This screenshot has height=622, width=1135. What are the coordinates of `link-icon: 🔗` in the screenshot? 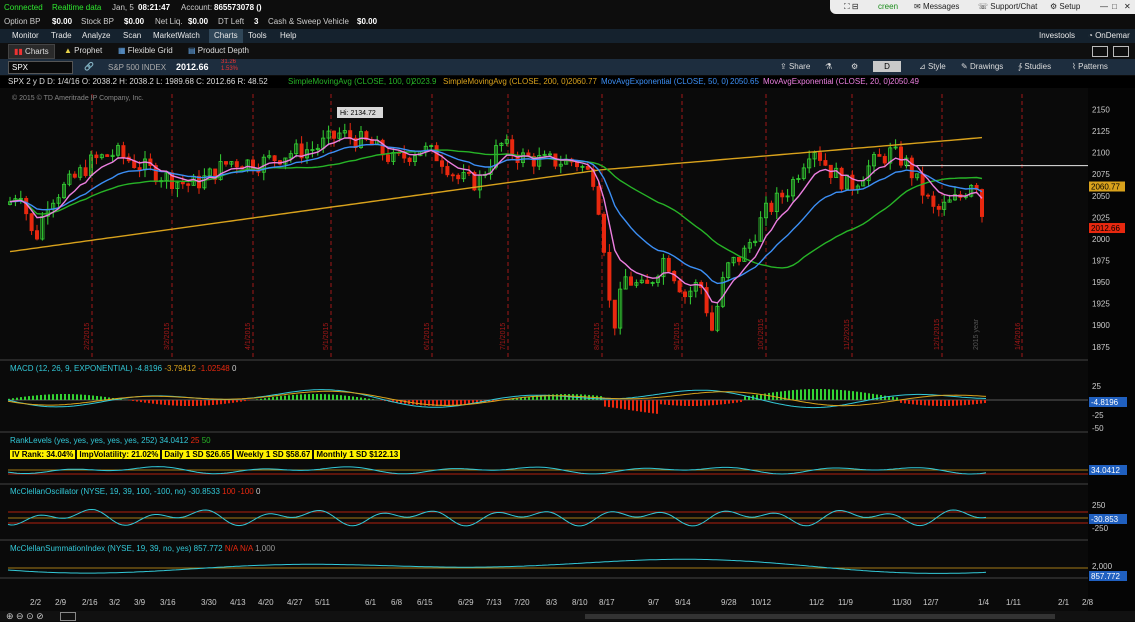 It's located at (89, 66).